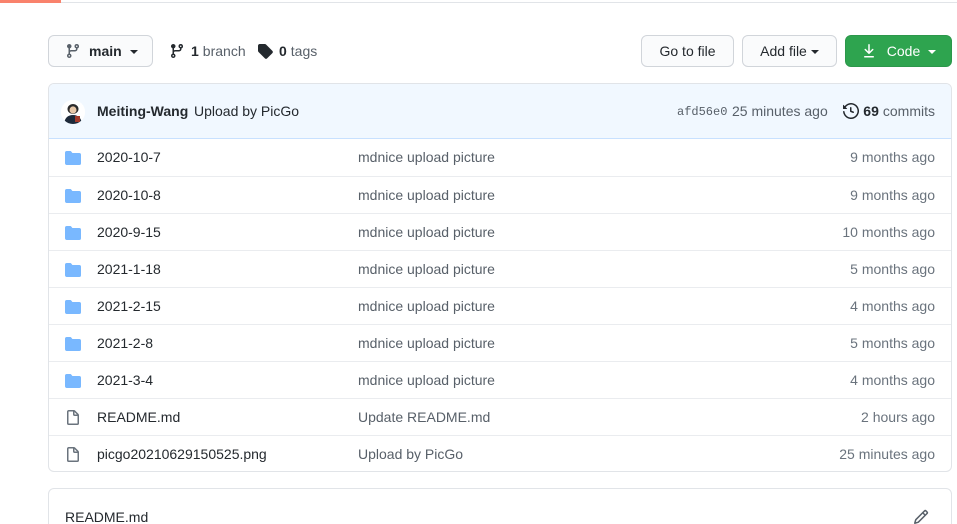  What do you see at coordinates (898, 417) in the screenshot?
I see `commit-age: 2 hours ago` at bounding box center [898, 417].